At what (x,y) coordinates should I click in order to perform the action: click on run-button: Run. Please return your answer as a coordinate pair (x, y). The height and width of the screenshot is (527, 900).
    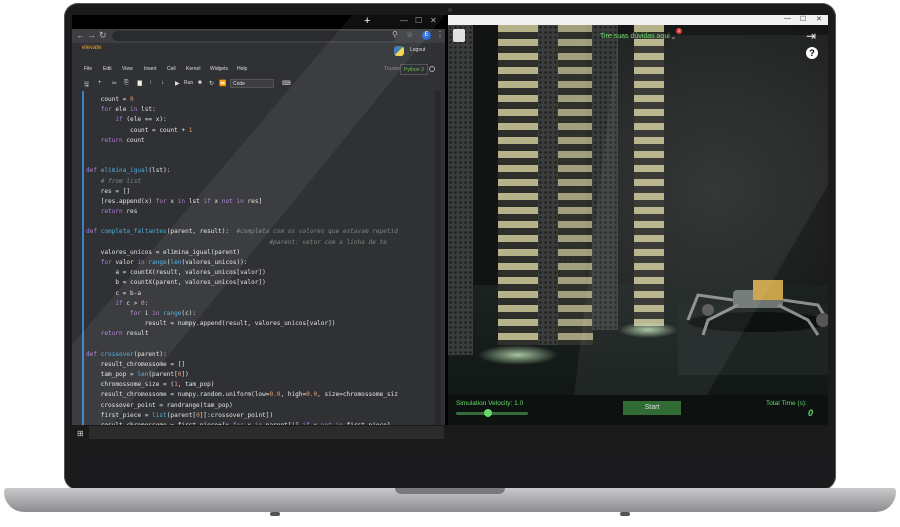
    Looking at the image, I should click on (188, 83).